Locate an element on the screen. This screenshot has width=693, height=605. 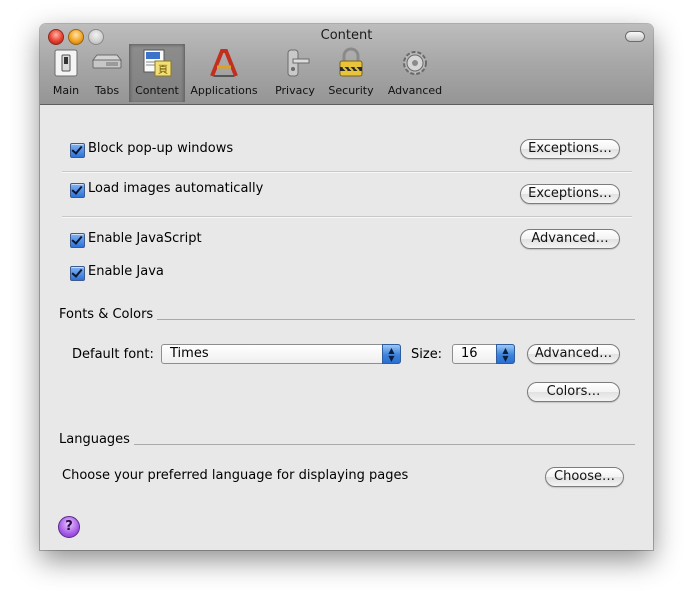
tab-tabs-label: Tabs is located at coordinates (107, 90).